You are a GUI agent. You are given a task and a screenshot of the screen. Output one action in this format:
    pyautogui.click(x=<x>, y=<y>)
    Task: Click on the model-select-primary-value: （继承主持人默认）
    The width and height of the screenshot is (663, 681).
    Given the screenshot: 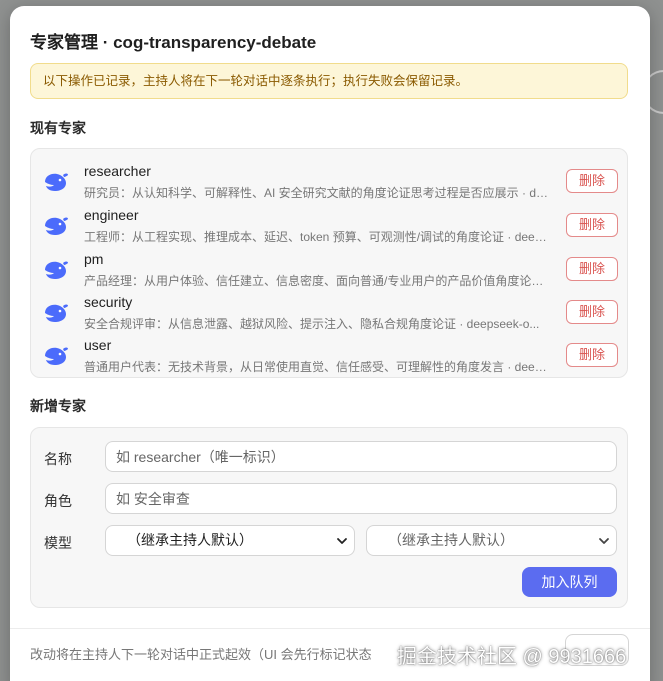 What is the action you would take?
    pyautogui.click(x=190, y=540)
    